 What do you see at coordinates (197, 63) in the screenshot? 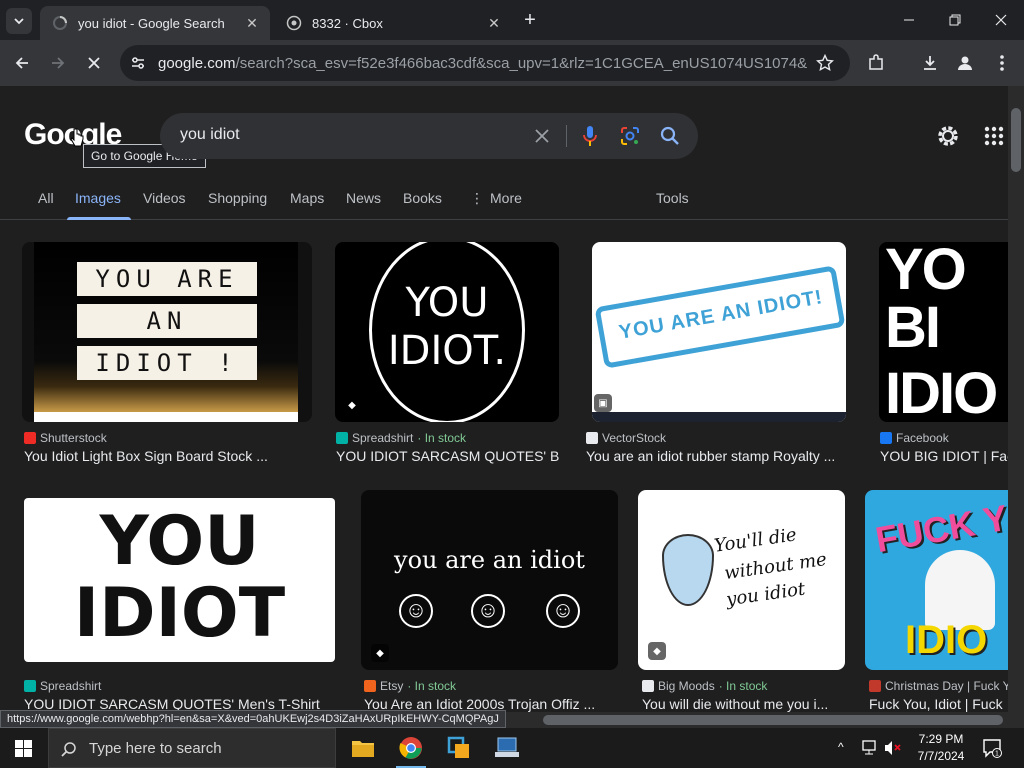
I see `url-domain: google.com` at bounding box center [197, 63].